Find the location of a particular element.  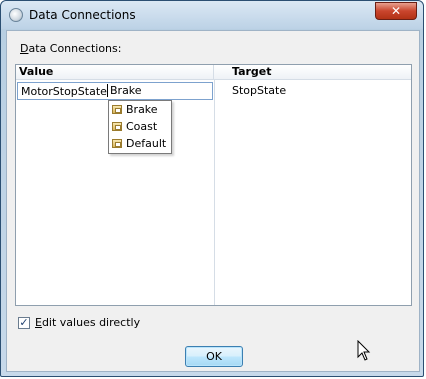

column-divider is located at coordinates (214, 192).